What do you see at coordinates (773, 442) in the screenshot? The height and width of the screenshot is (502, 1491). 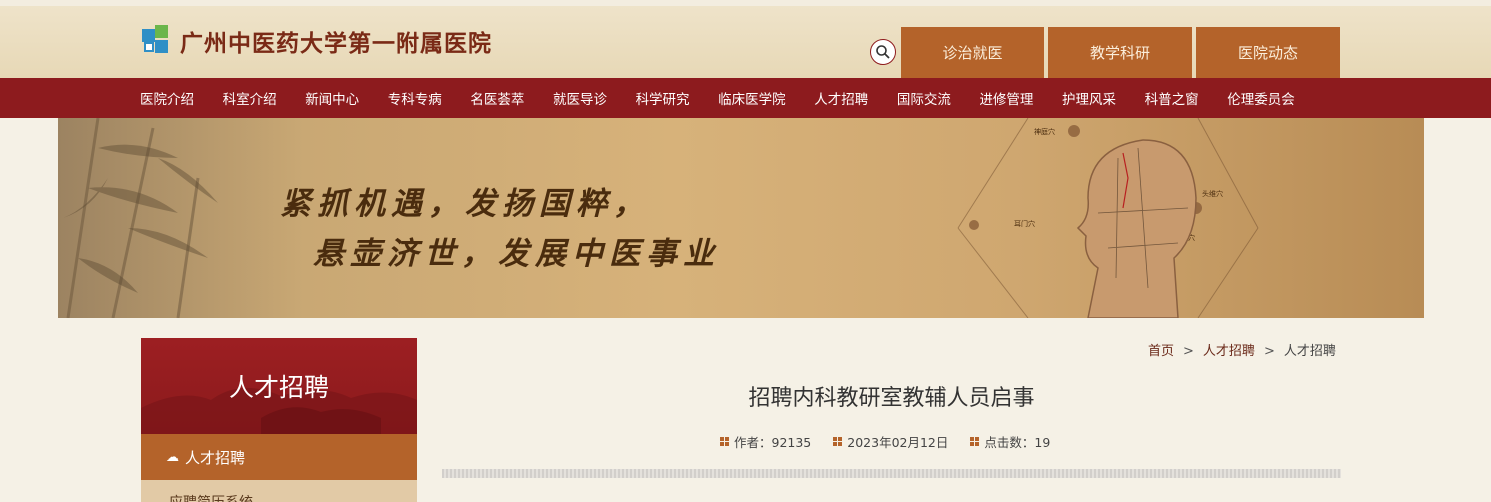 I see `author-text: 作者：92135` at bounding box center [773, 442].